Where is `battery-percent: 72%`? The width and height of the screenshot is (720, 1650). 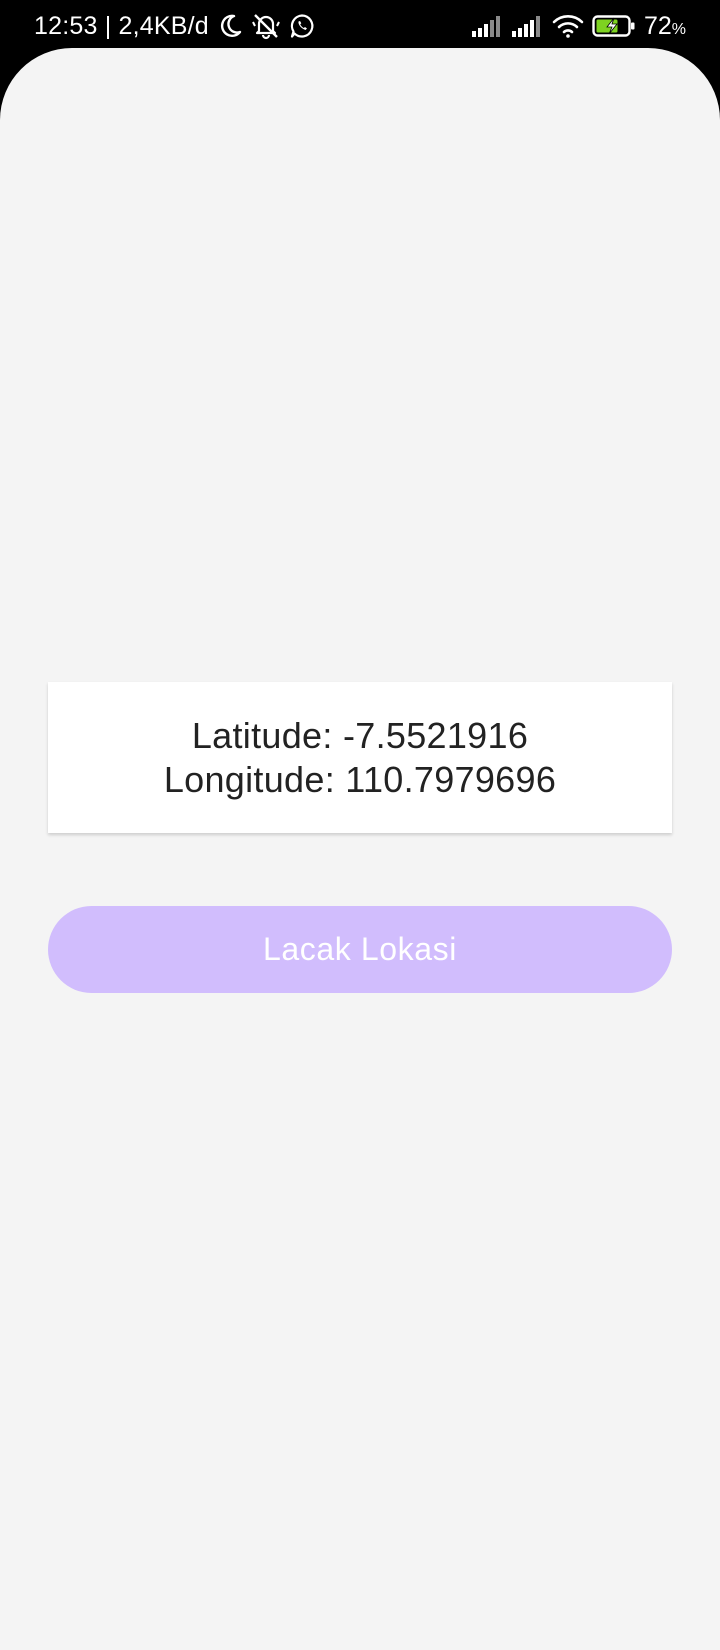 battery-percent: 72% is located at coordinates (664, 25).